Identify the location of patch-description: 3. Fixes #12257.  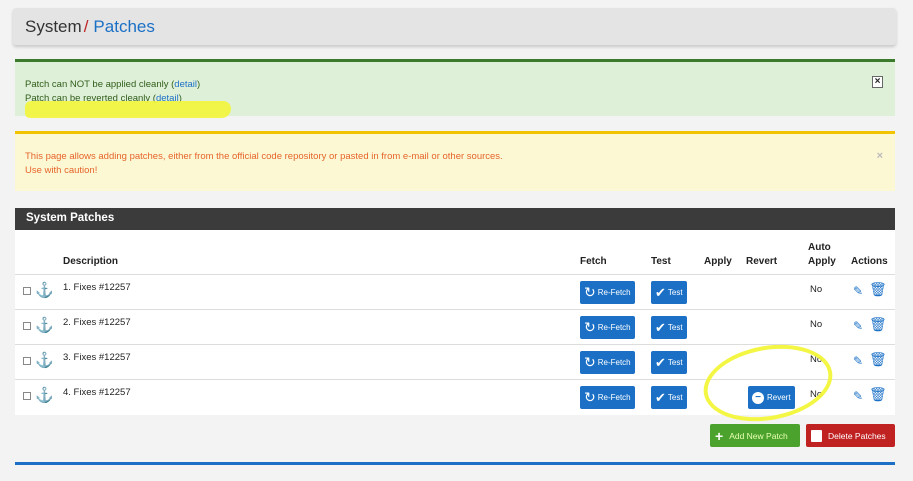
(97, 357).